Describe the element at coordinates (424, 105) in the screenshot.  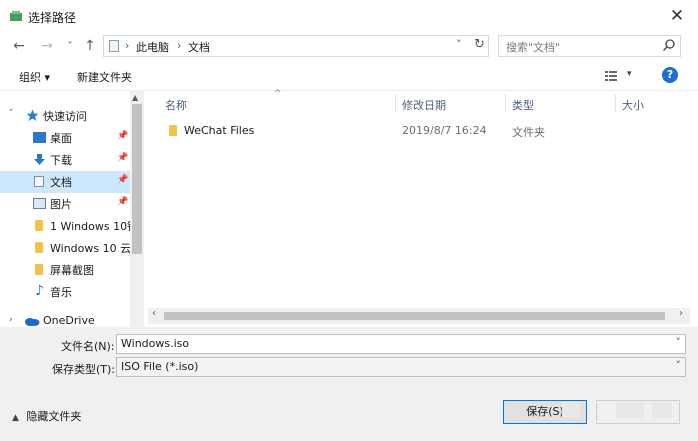
I see `column-header-date: 修改日期` at that location.